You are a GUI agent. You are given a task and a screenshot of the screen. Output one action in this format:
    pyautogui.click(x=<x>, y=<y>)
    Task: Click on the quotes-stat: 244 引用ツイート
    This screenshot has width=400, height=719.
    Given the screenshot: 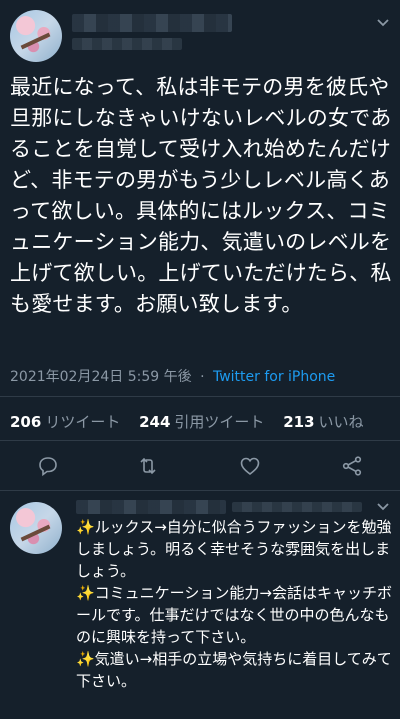 What is the action you would take?
    pyautogui.click(x=201, y=422)
    